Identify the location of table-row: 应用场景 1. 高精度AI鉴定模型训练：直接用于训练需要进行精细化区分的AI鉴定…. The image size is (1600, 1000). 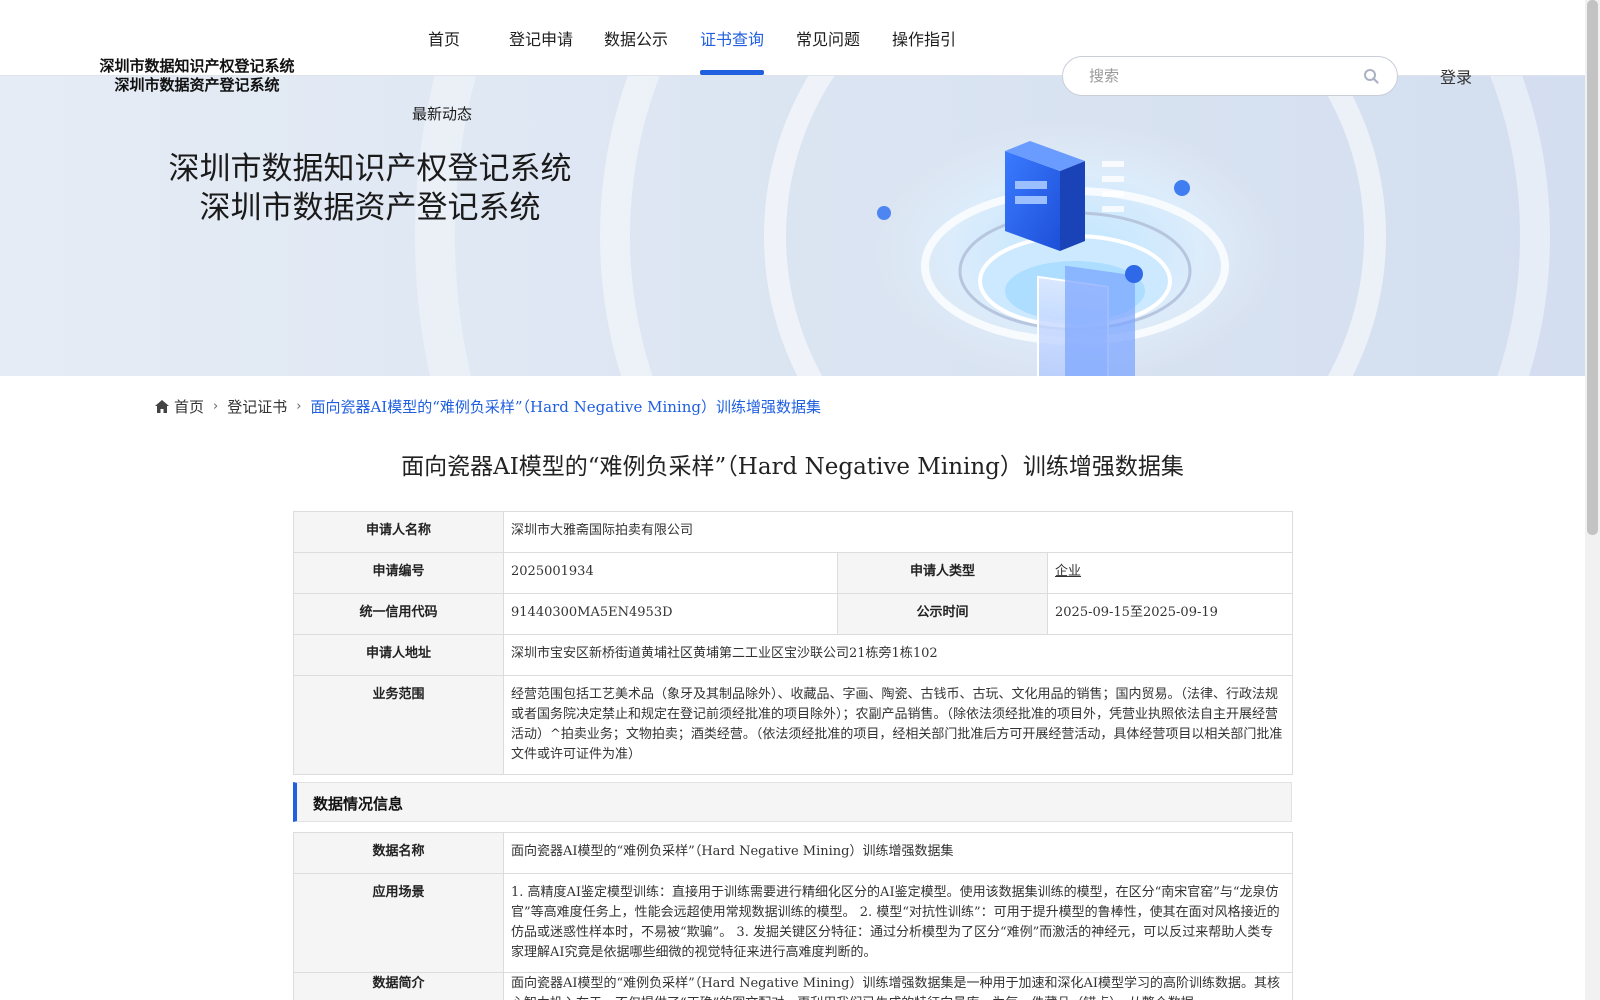
(793, 923).